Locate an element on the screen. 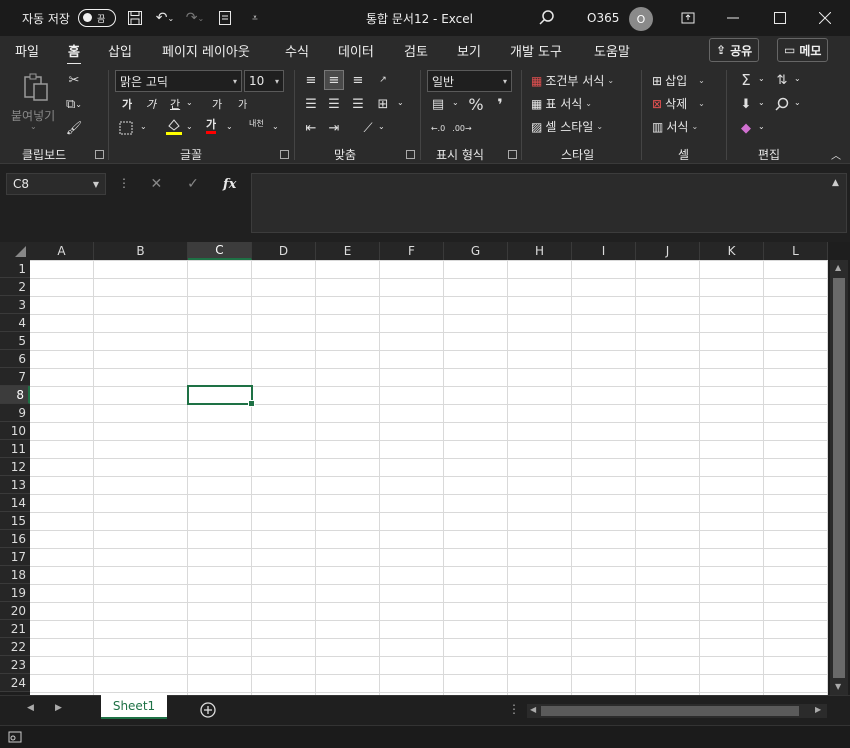 The image size is (850, 748). column-header: E is located at coordinates (348, 251).